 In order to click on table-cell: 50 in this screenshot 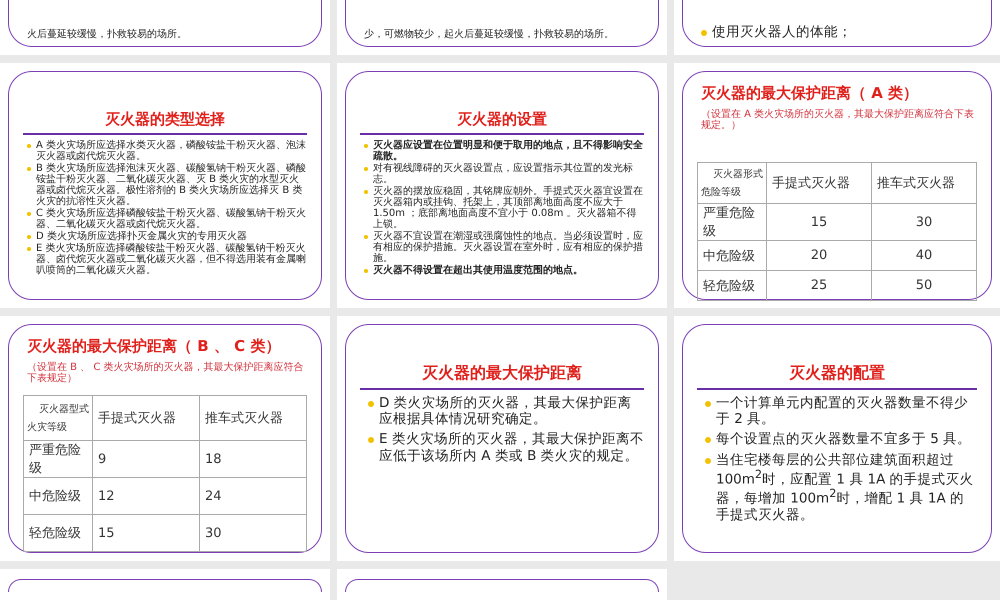, I will do `click(924, 285)`.